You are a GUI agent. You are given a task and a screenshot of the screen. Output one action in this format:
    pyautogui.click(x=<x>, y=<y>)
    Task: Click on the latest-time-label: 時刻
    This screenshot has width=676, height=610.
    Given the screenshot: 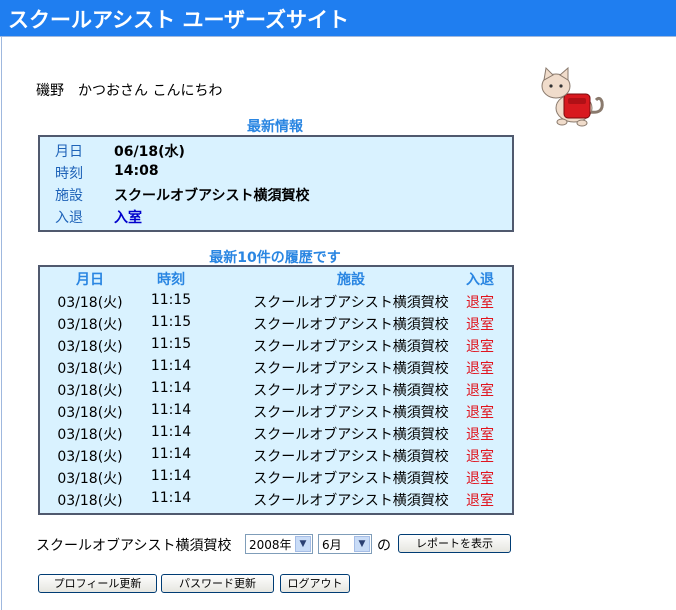 What is the action you would take?
    pyautogui.click(x=69, y=174)
    